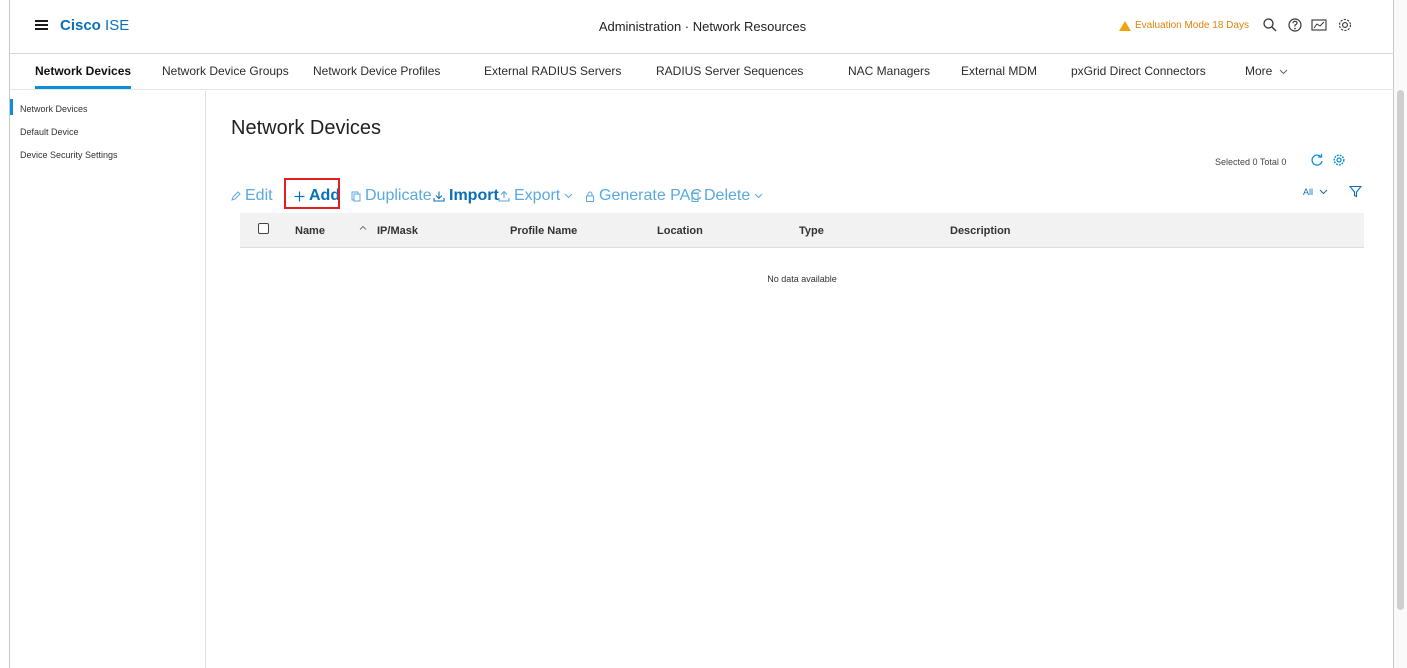  Describe the element at coordinates (1295, 25) in the screenshot. I see `help-icon` at that location.